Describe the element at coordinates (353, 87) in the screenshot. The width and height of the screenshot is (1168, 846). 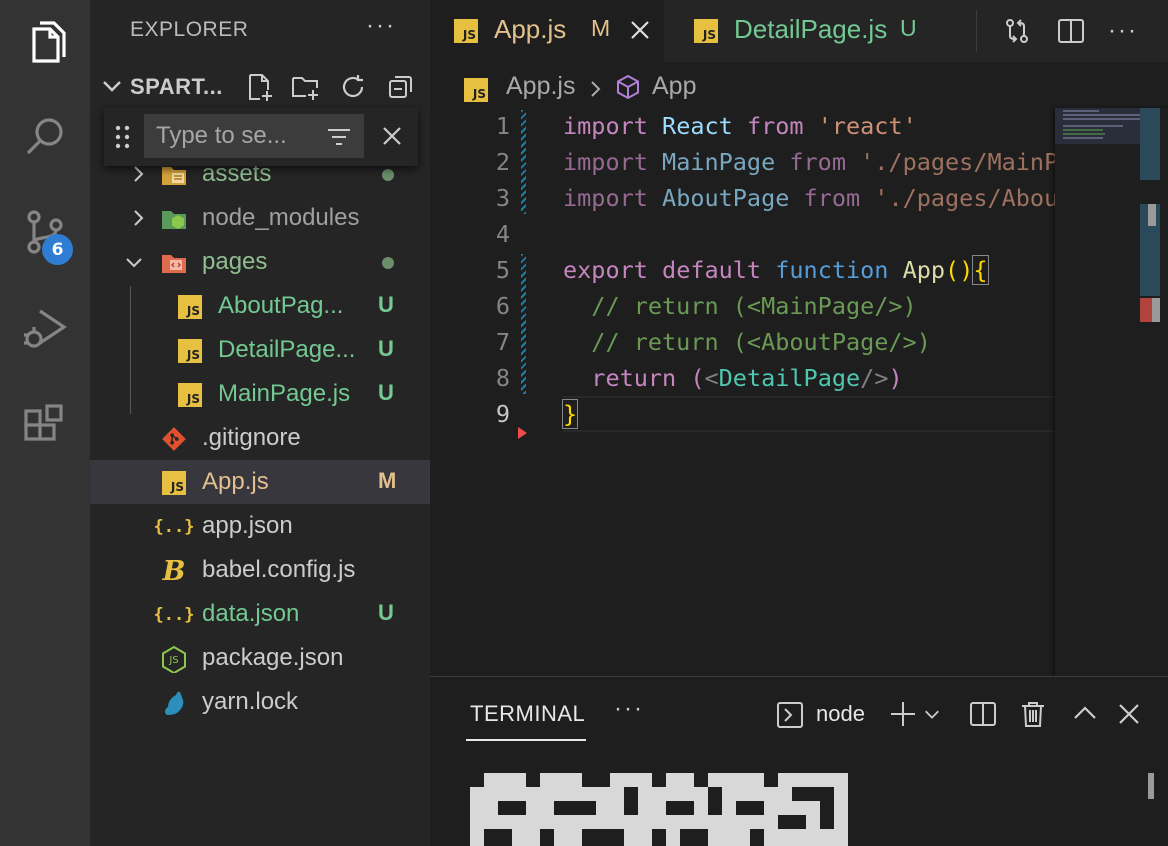
I see `refresh-icon` at that location.